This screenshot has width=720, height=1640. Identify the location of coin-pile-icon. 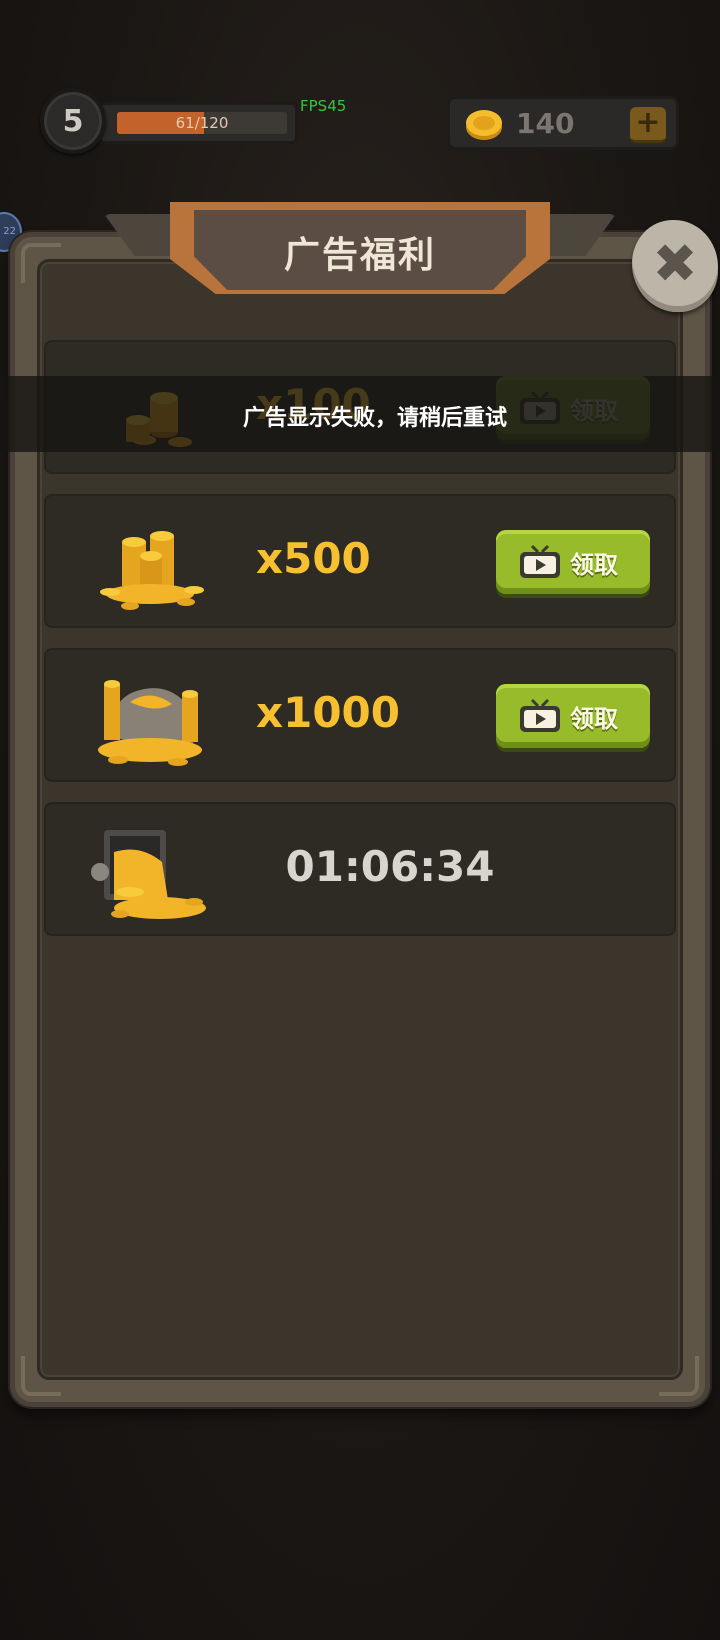
(152, 570).